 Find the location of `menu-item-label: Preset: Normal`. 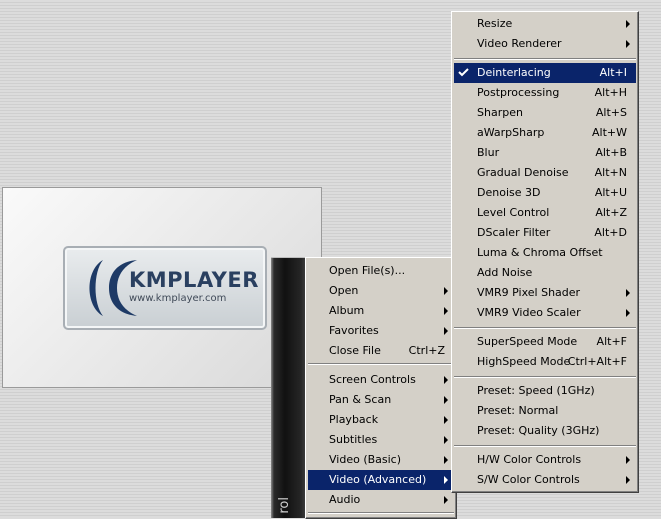

menu-item-label: Preset: Normal is located at coordinates (518, 410).